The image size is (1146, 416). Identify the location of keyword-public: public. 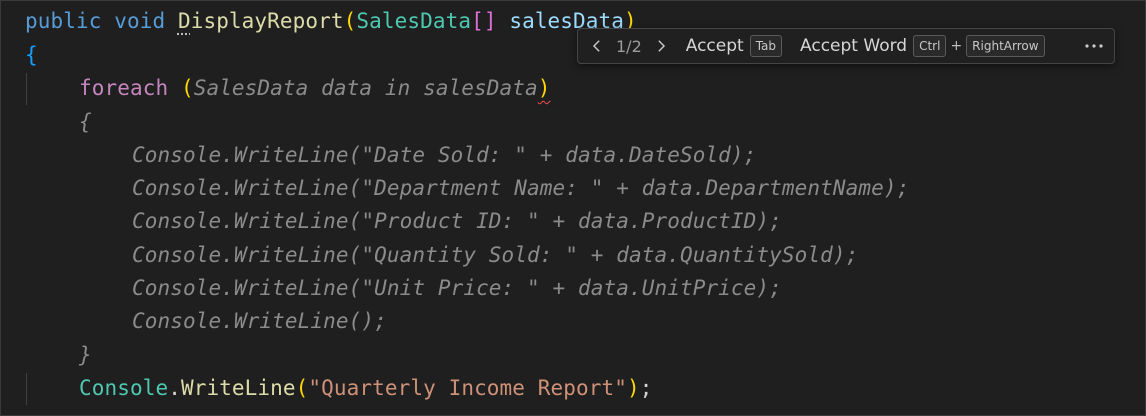
(63, 21).